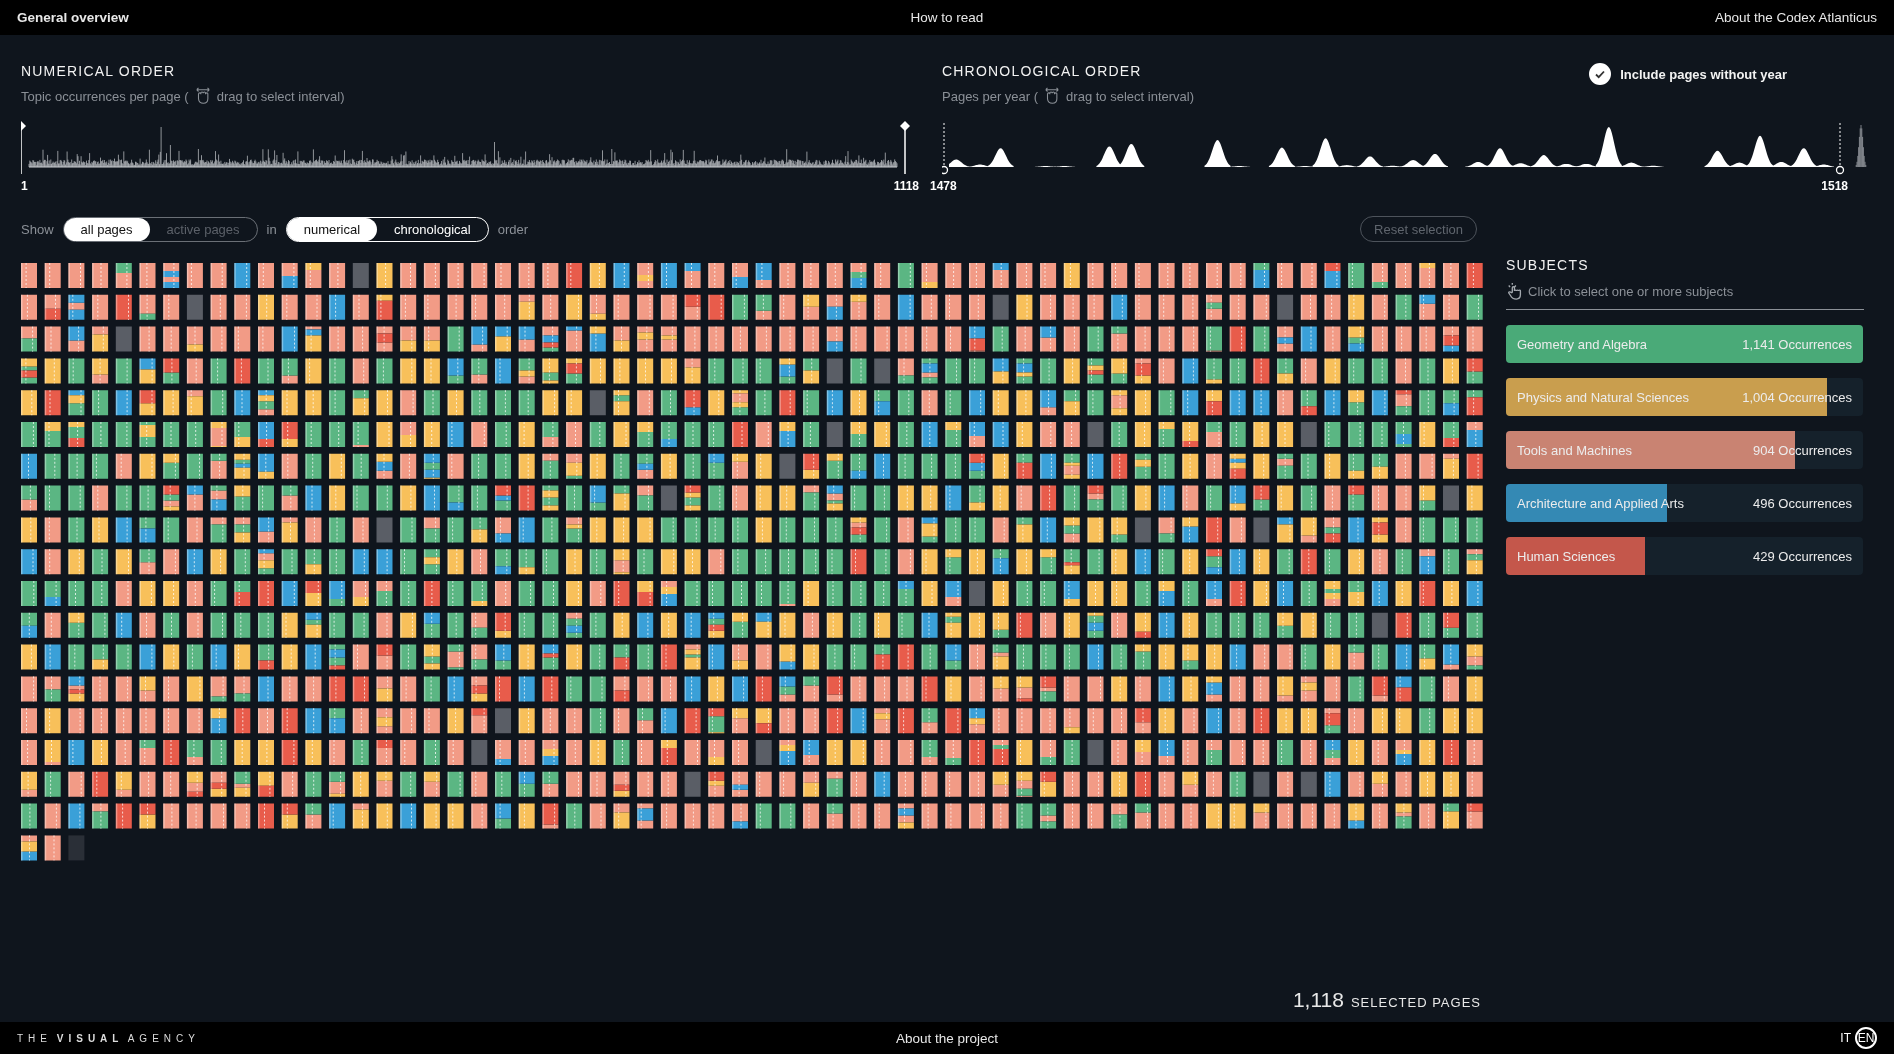  What do you see at coordinates (1566, 556) in the screenshot?
I see `subject-label: Human Sciences` at bounding box center [1566, 556].